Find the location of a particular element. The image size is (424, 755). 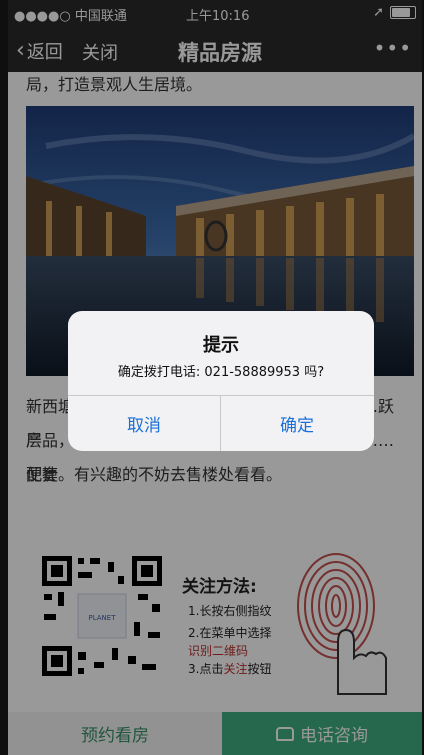

cancel-button: 取消 is located at coordinates (144, 423).